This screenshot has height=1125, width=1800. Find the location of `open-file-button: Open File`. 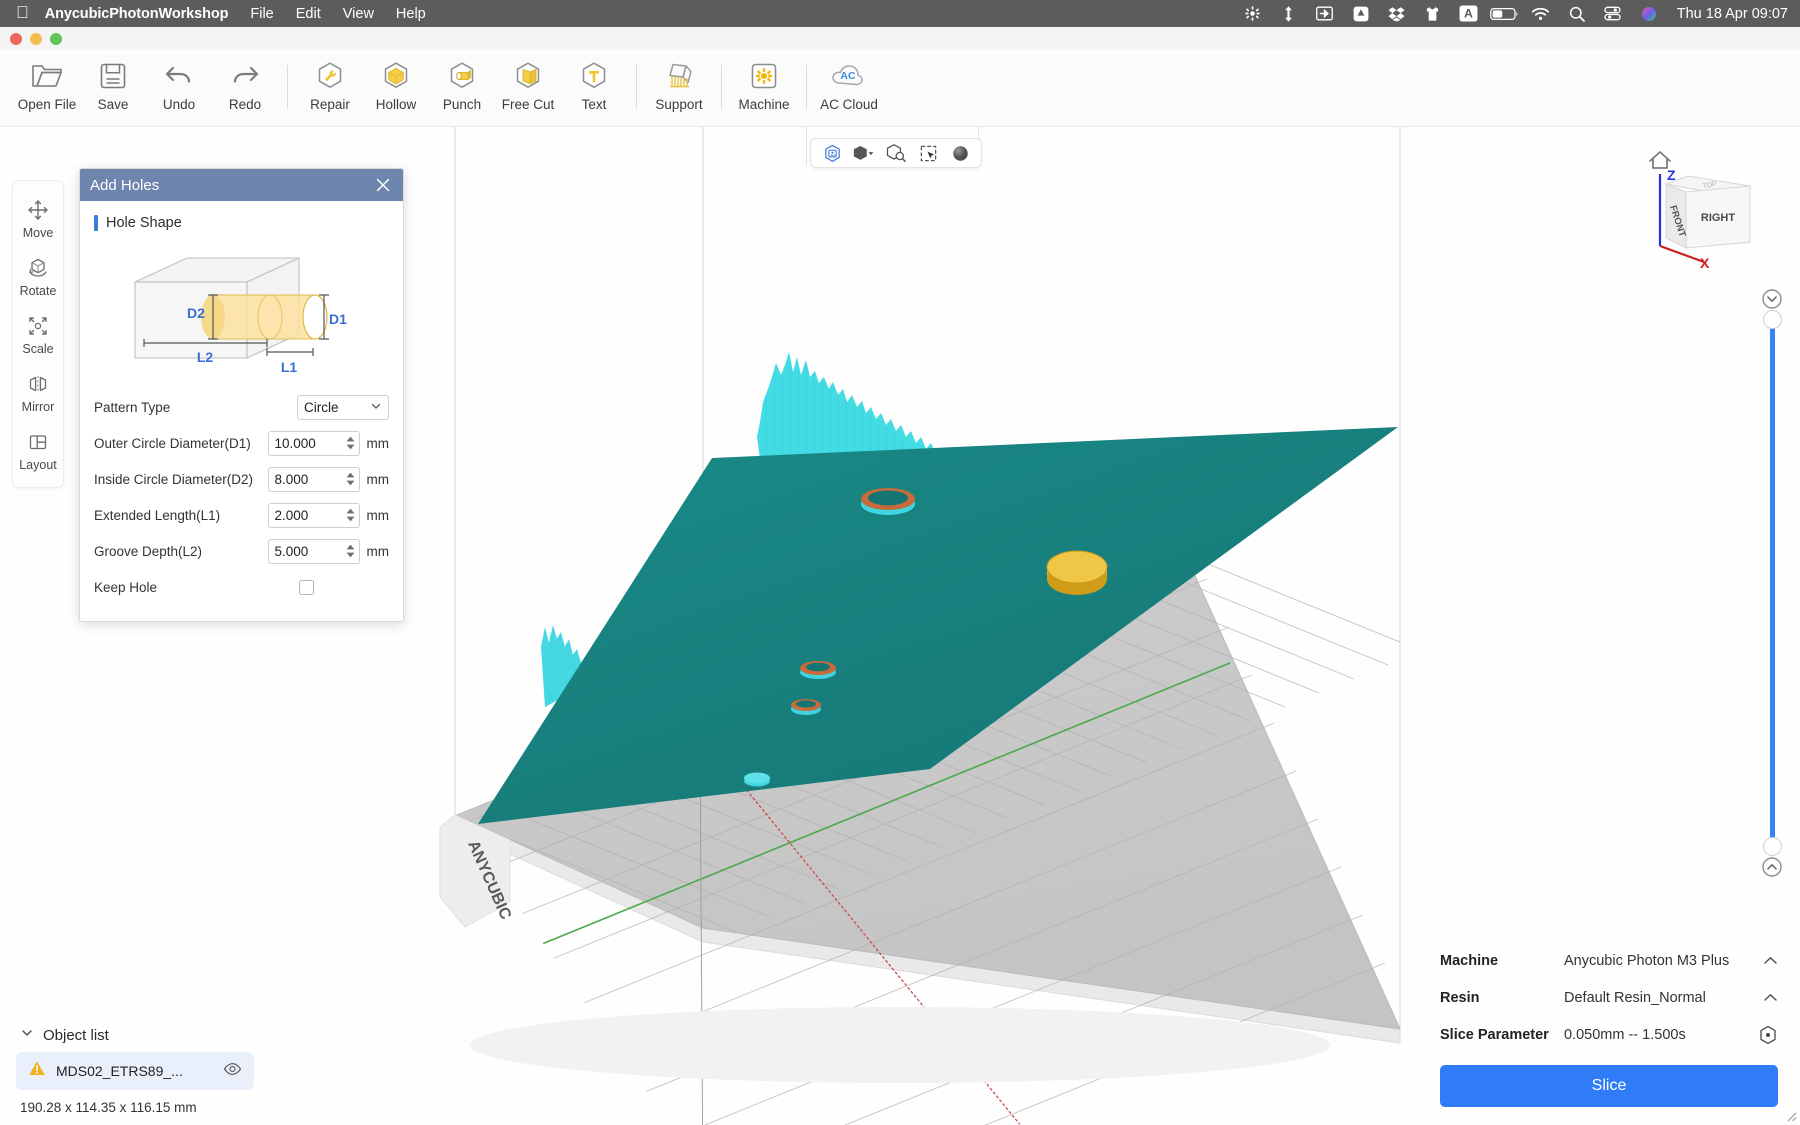

open-file-button: Open File is located at coordinates (47, 85).